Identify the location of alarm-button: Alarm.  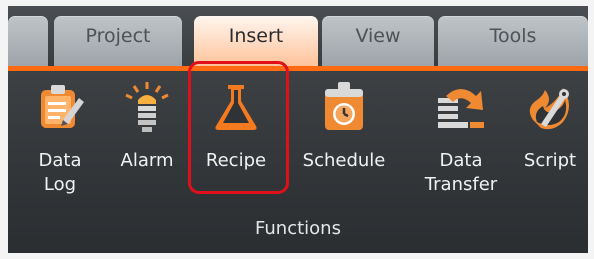
(147, 141).